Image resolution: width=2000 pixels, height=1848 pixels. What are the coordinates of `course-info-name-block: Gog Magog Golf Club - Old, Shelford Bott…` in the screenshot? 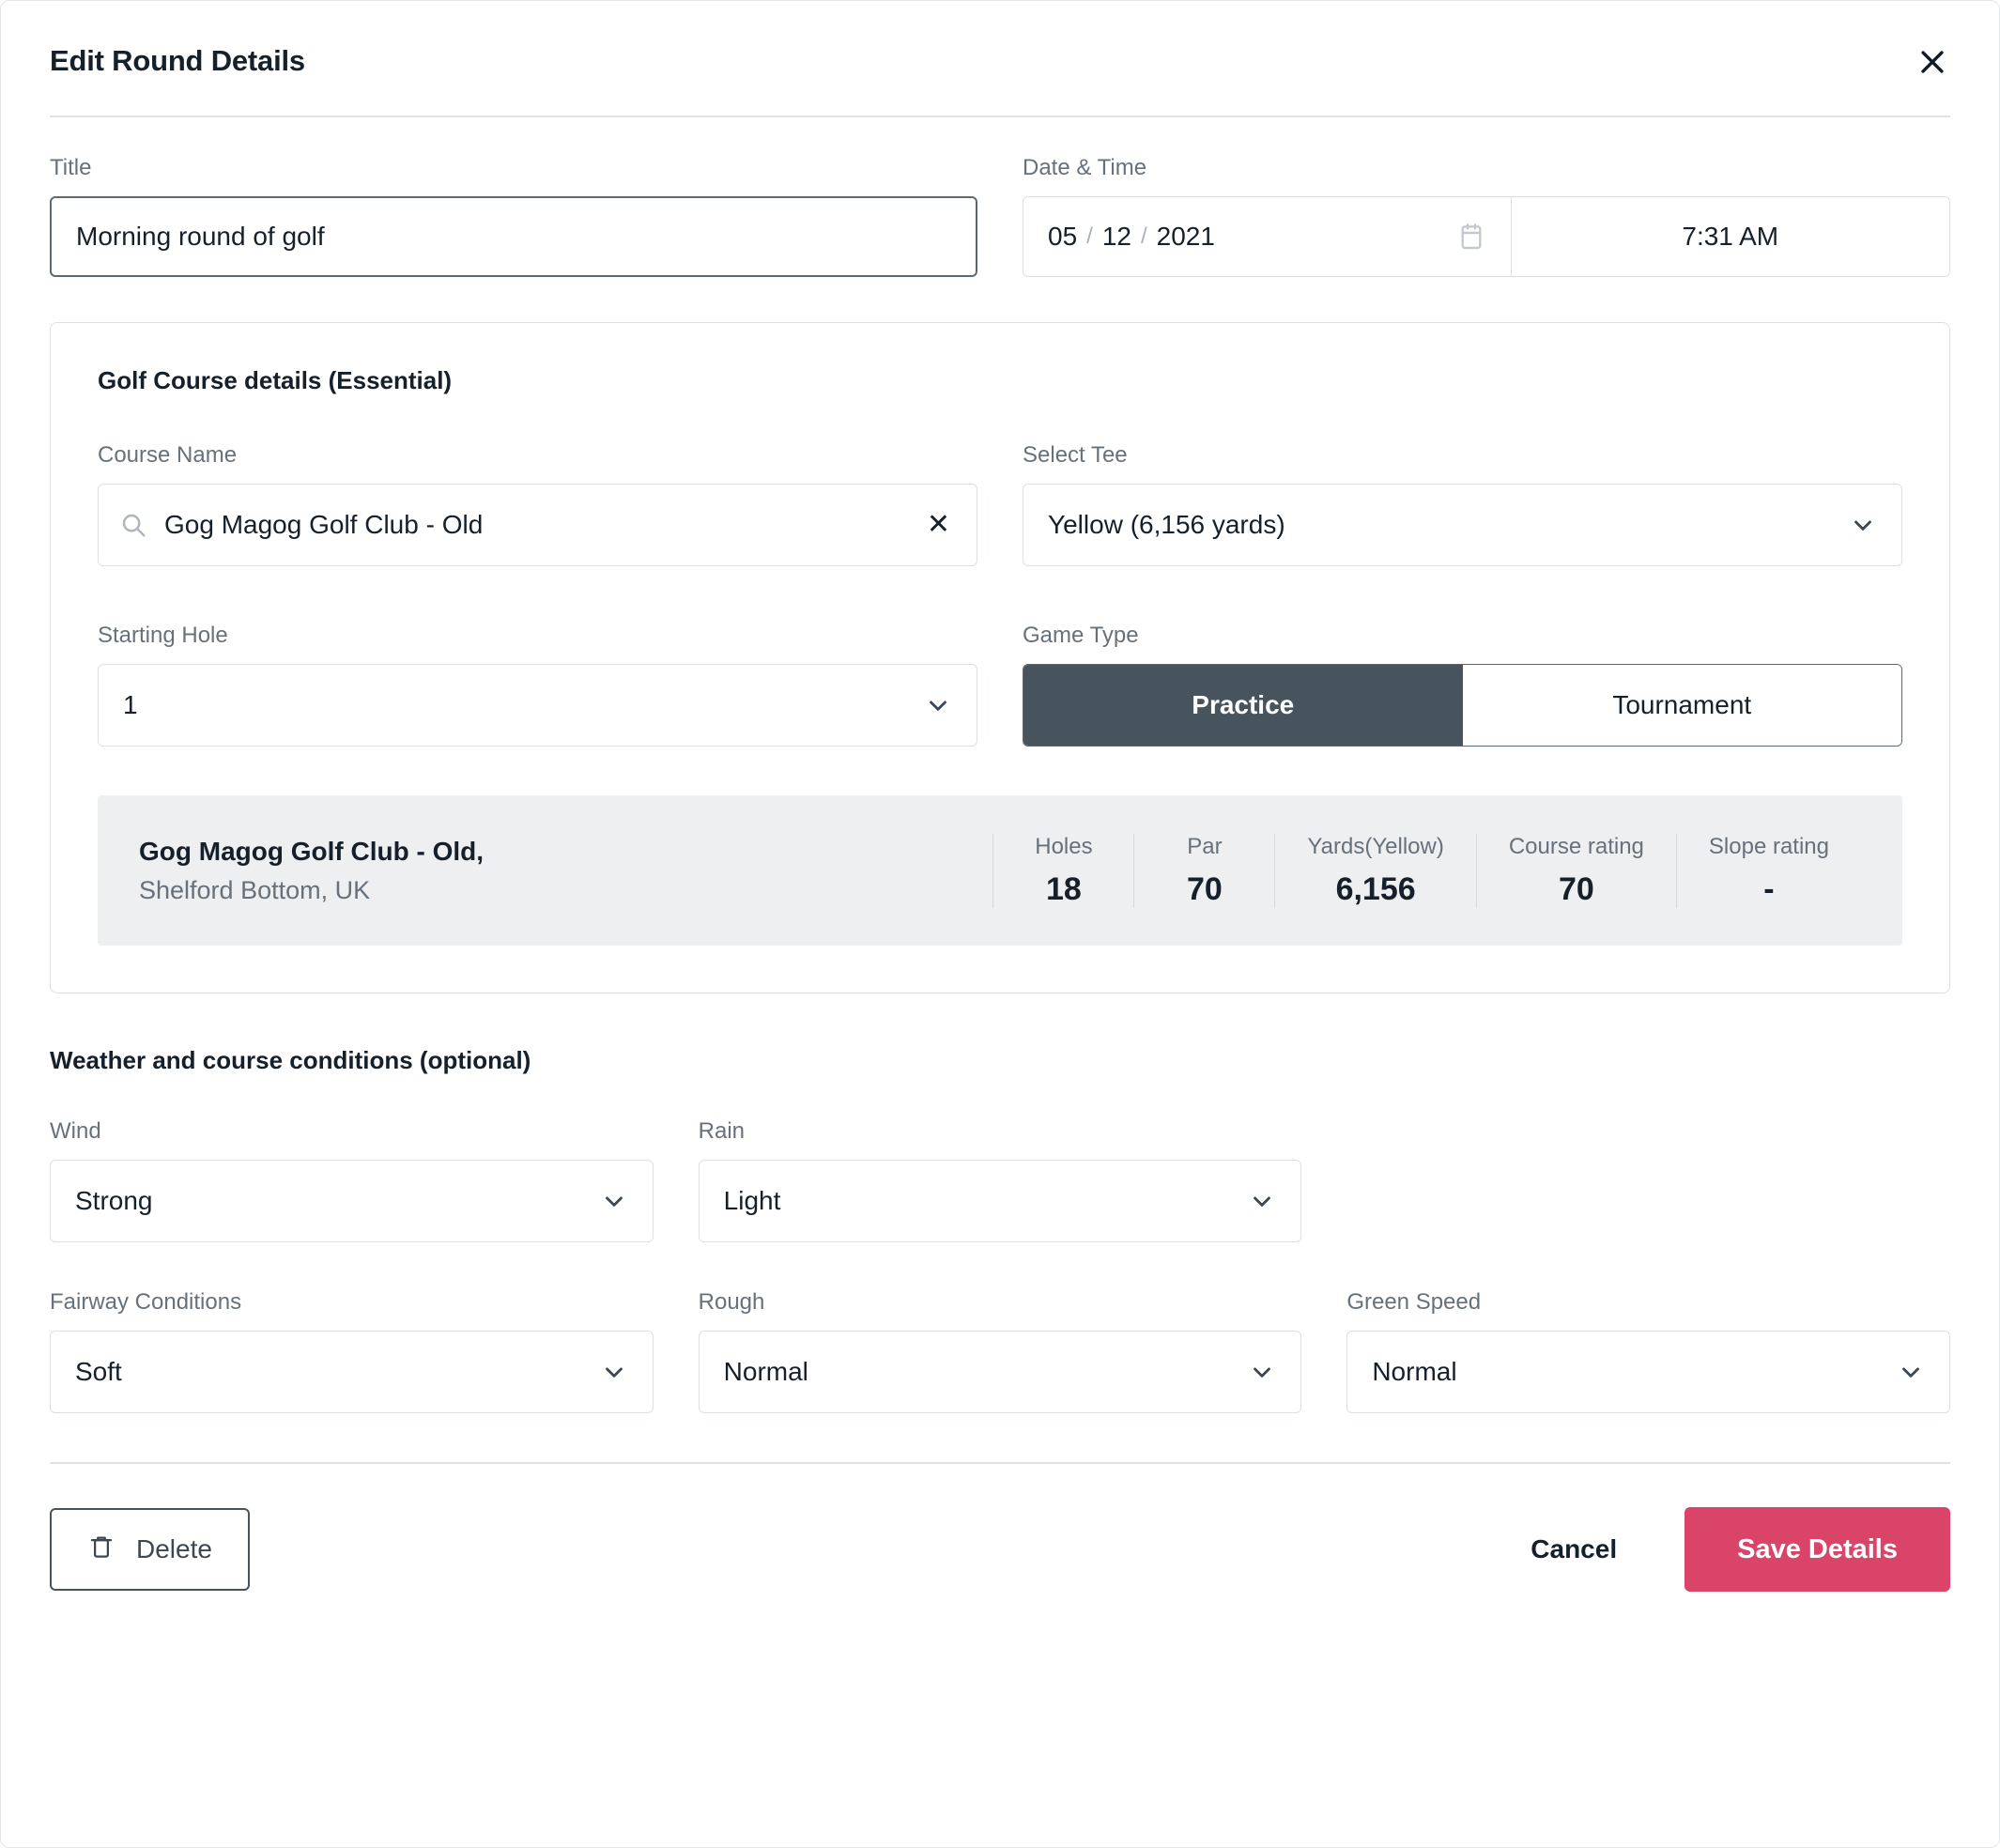 It's located at (565, 871).